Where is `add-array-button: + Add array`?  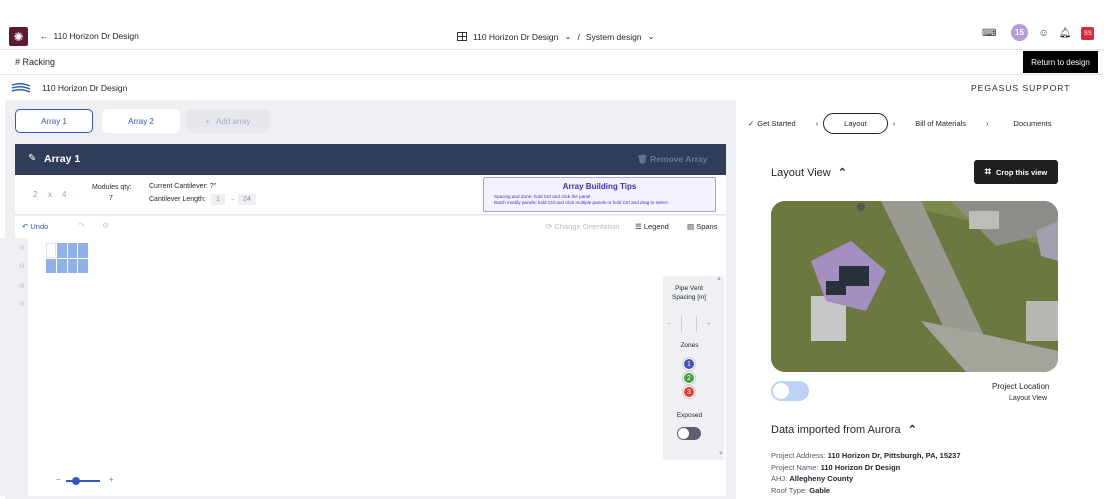
add-array-button: + Add array is located at coordinates (228, 121).